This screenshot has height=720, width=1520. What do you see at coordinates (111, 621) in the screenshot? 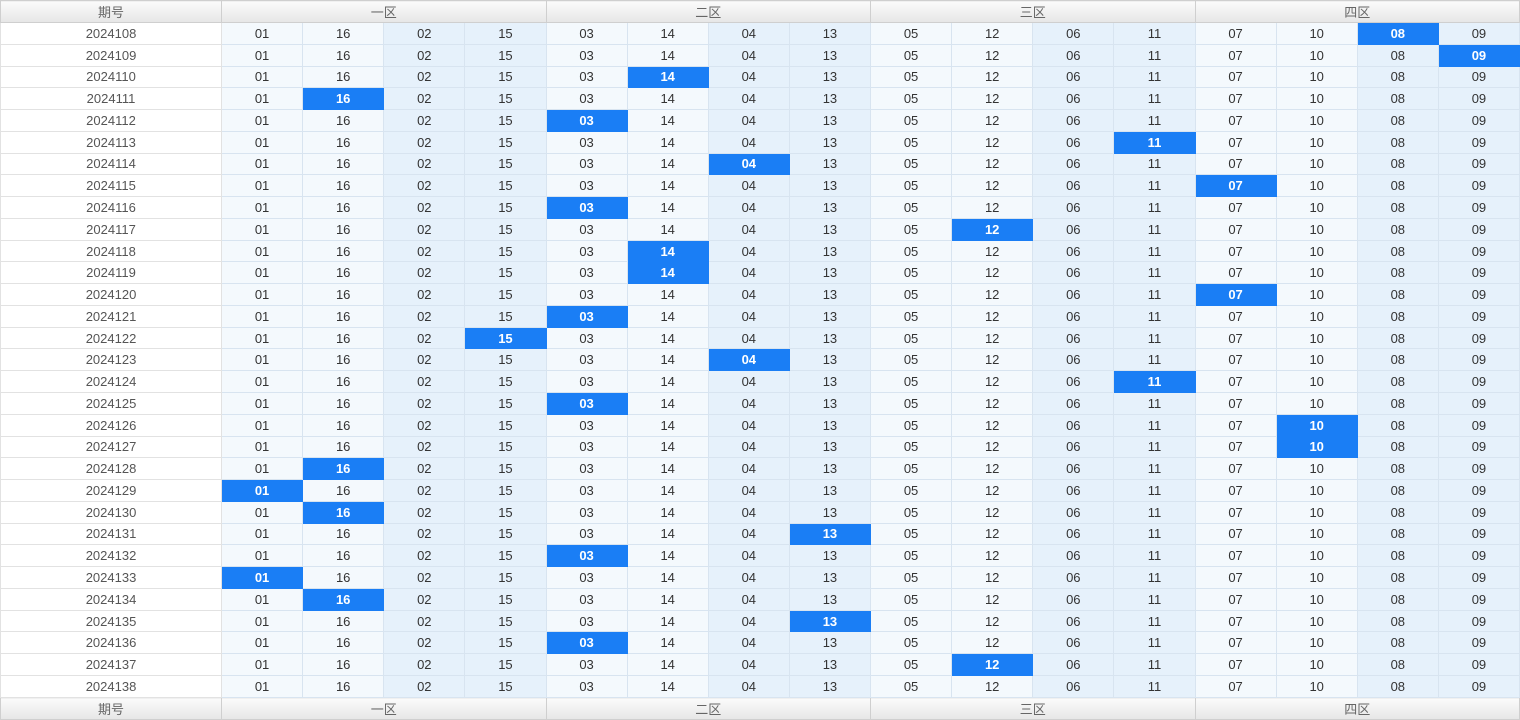
I see `period-cell: 2024135` at bounding box center [111, 621].